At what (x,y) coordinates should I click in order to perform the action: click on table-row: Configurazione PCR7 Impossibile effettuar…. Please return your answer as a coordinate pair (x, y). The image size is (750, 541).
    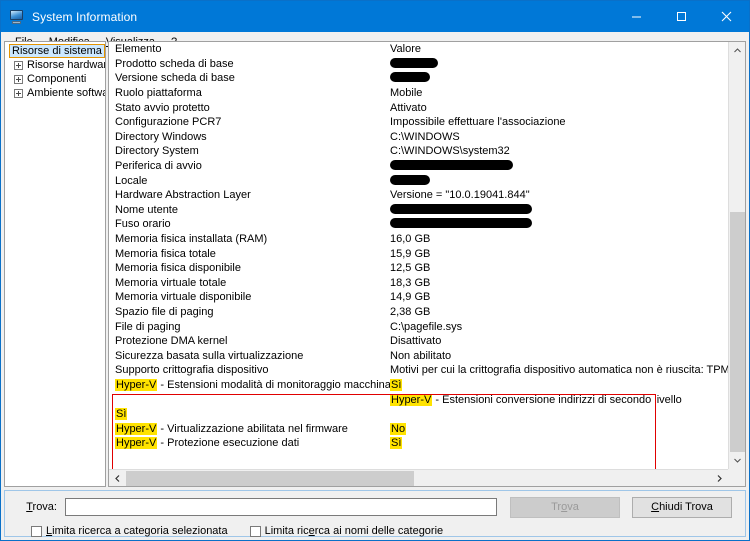
    Looking at the image, I should click on (418, 122).